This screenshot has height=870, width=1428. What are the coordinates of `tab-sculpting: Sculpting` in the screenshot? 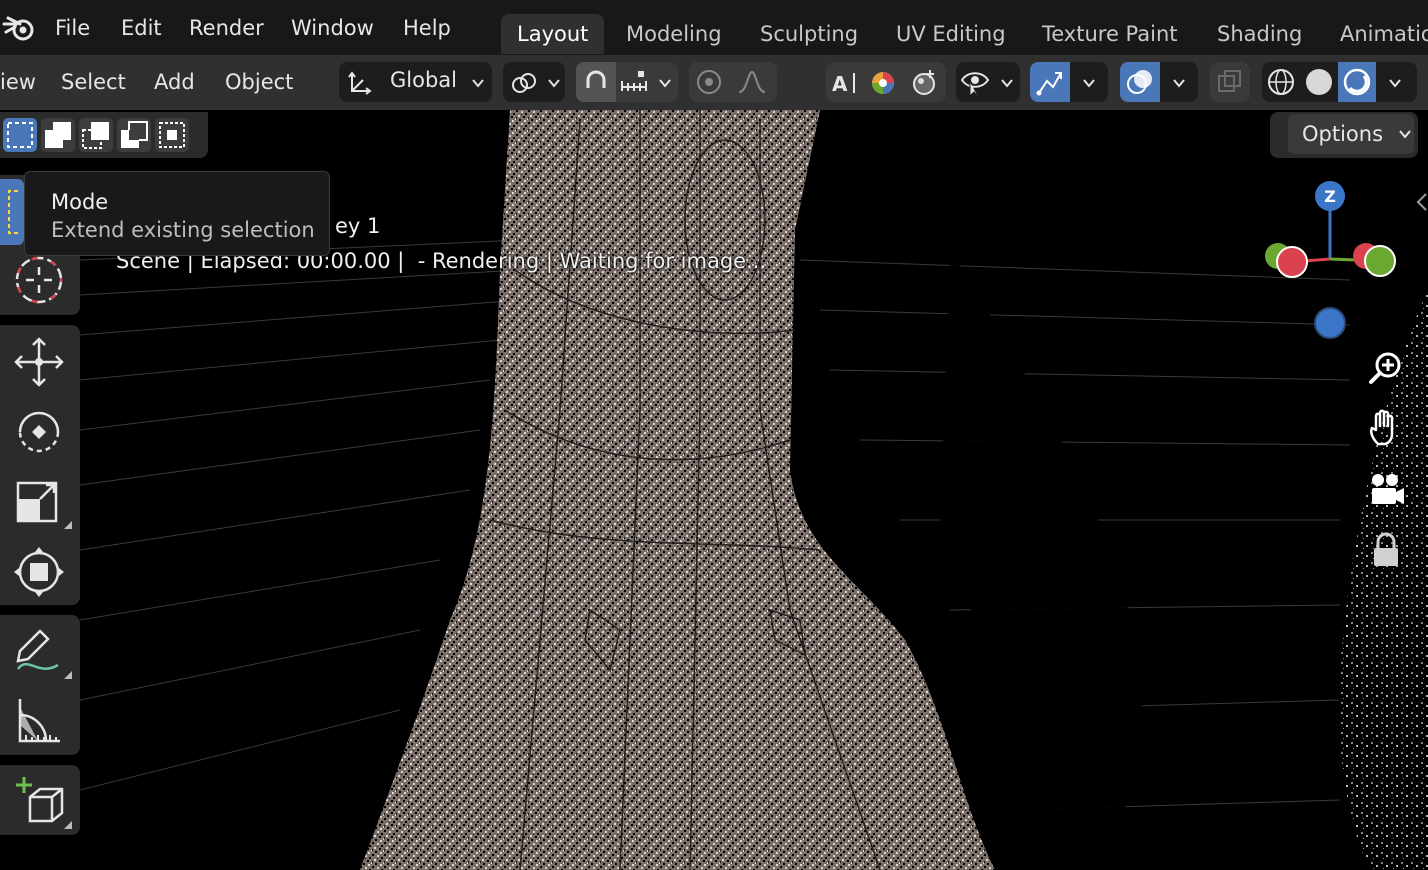 It's located at (809, 34).